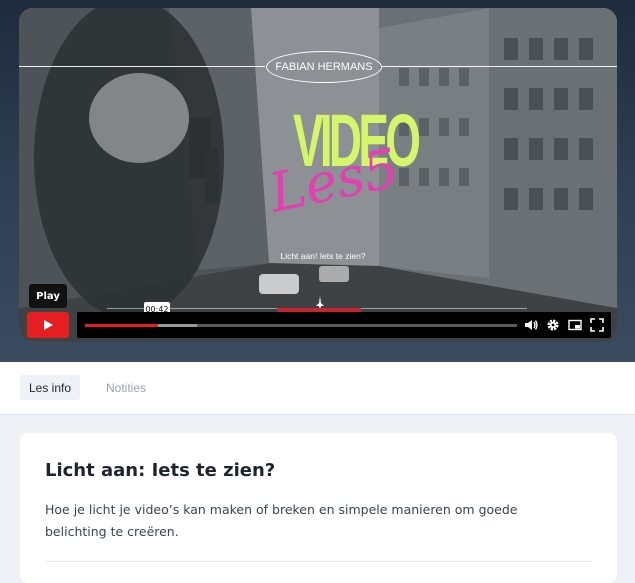 This screenshot has width=635, height=583. Describe the element at coordinates (50, 387) in the screenshot. I see `tab-les-info: Les info` at that location.